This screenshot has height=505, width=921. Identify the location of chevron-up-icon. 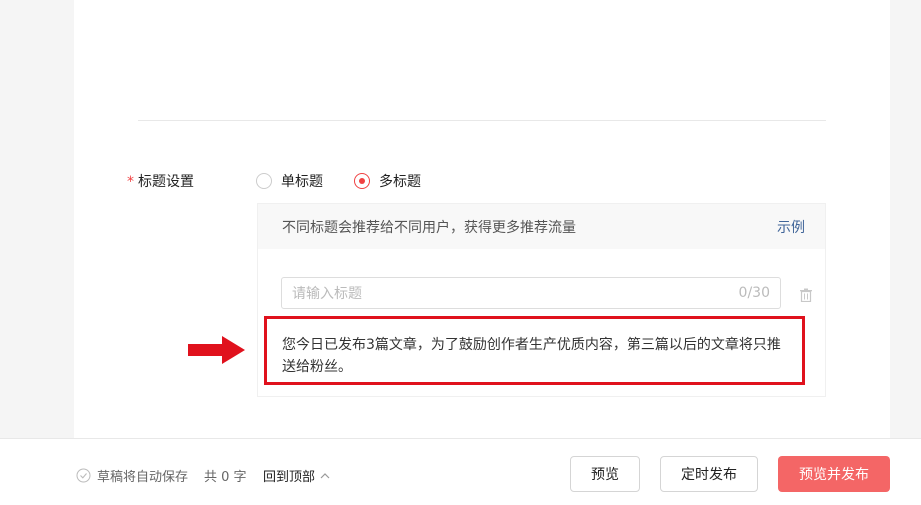
(325, 476).